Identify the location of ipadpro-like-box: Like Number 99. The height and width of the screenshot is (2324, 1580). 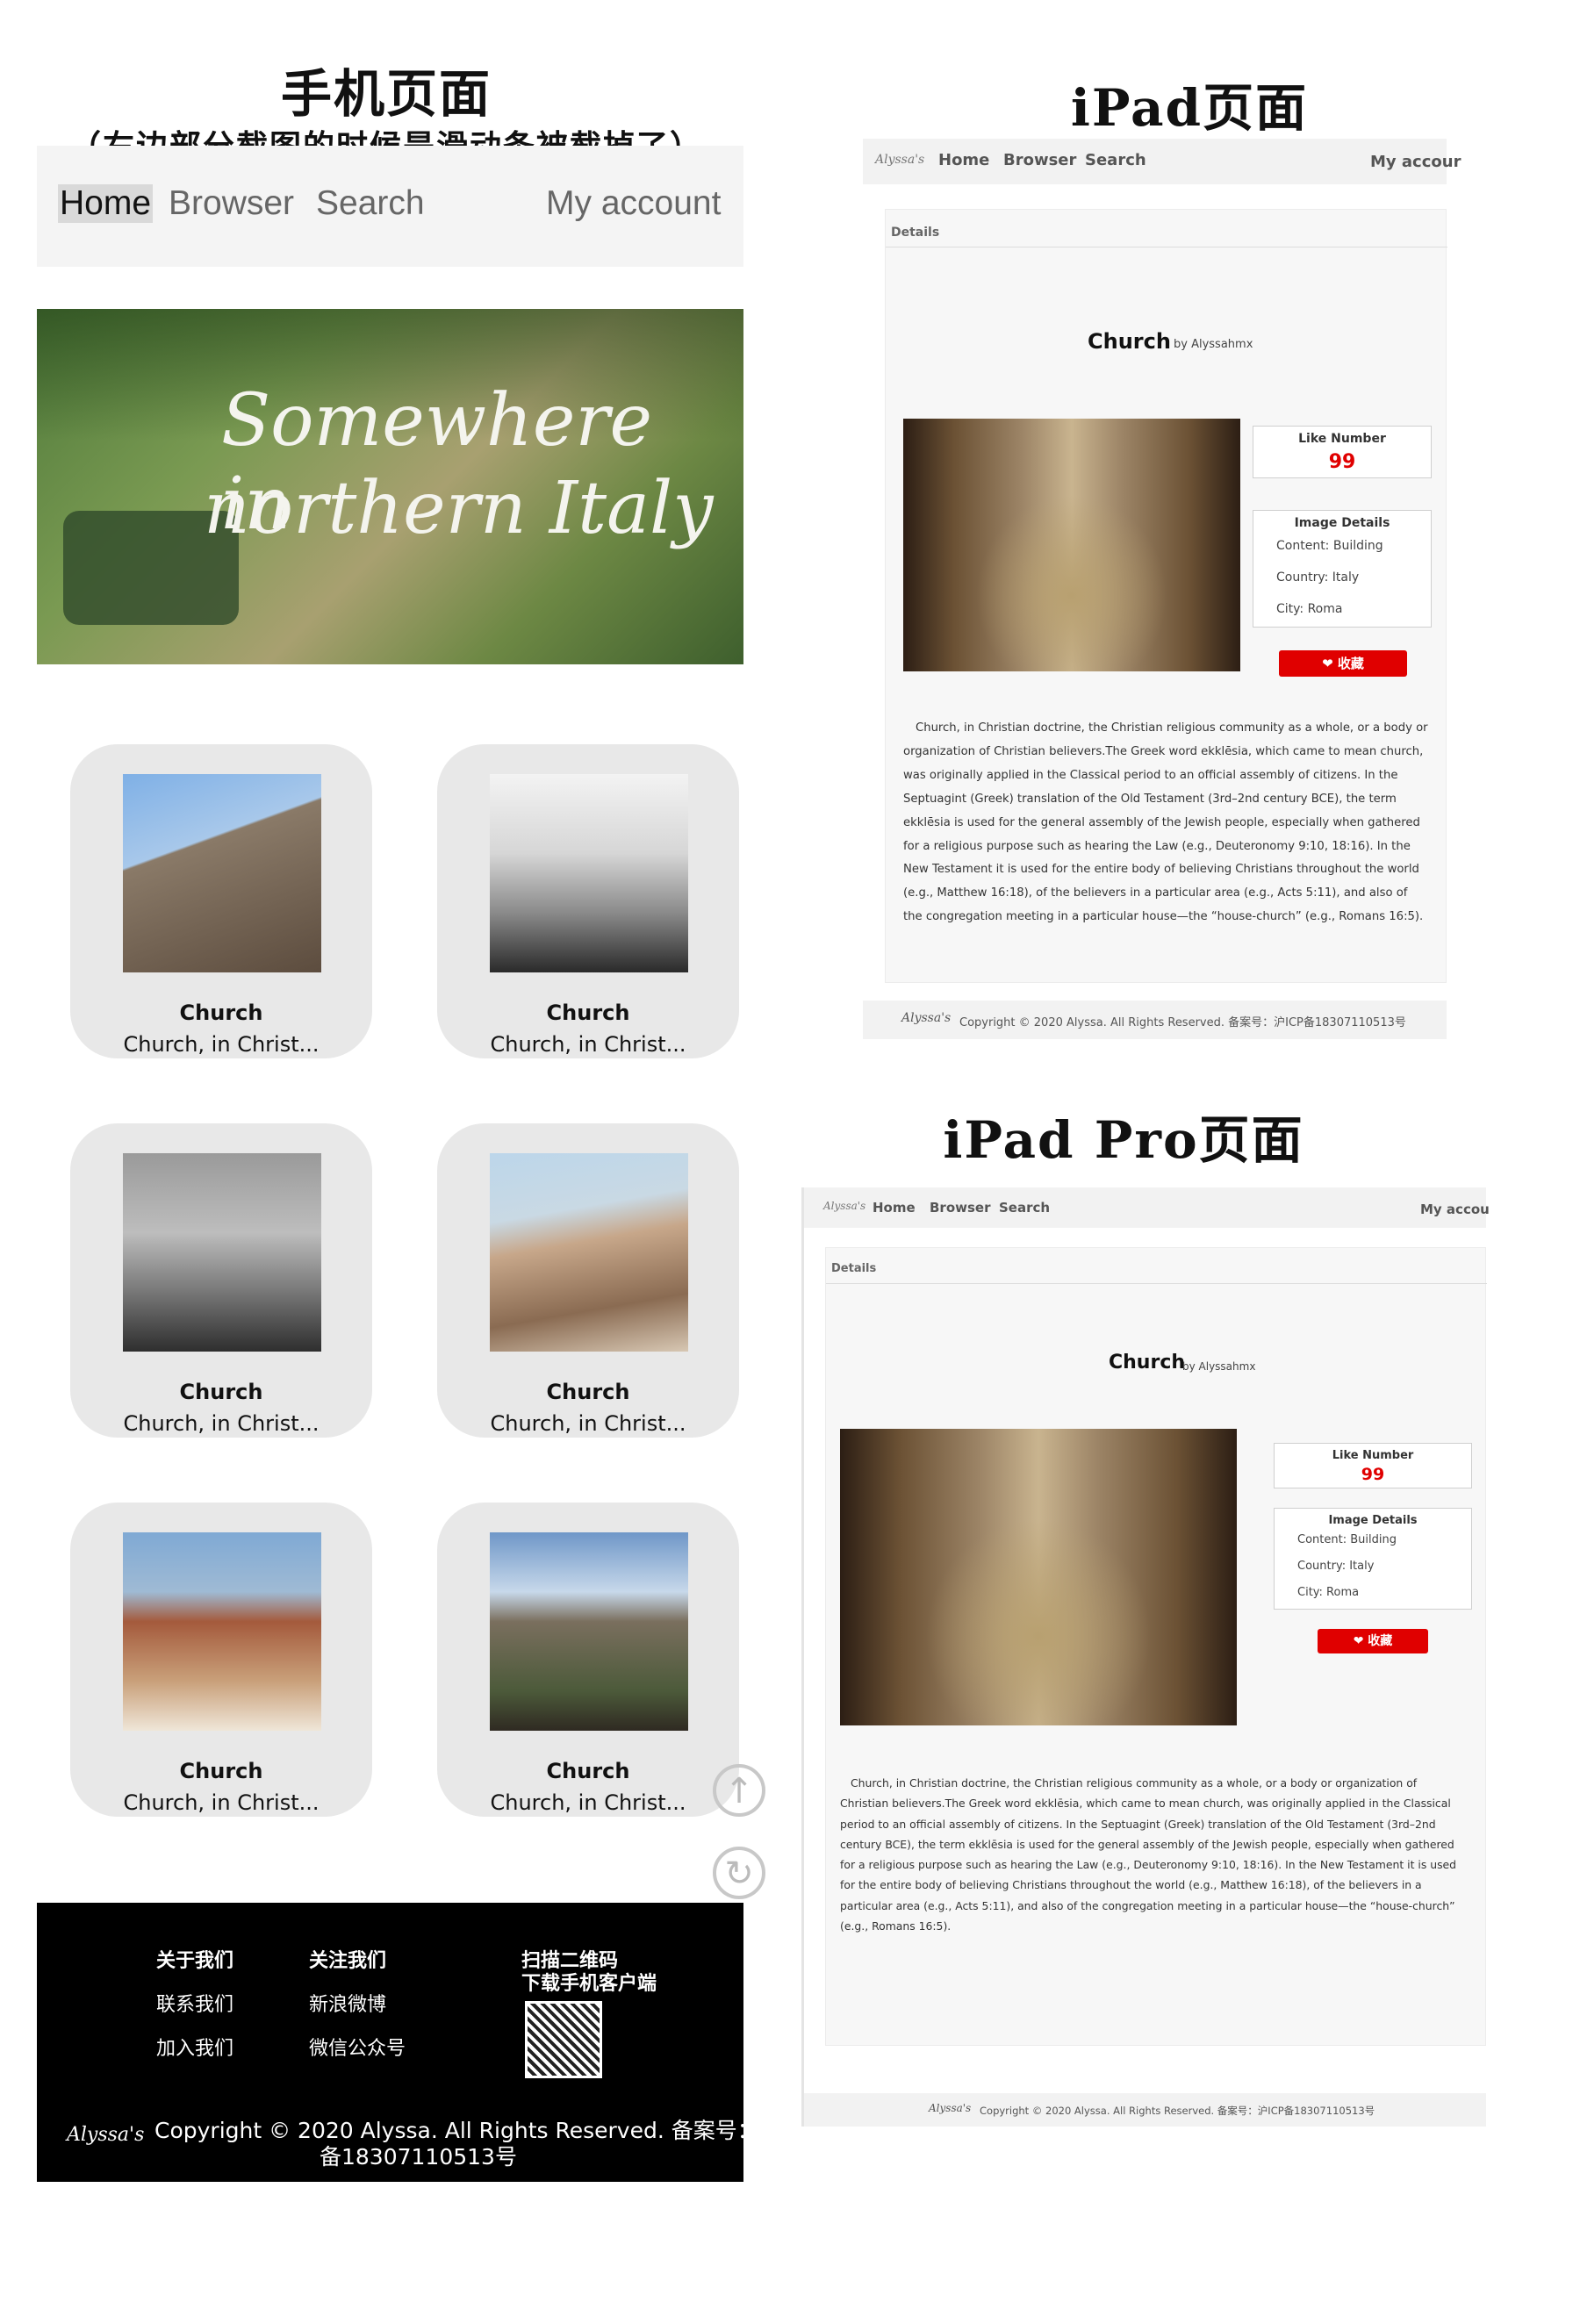
(1373, 1465).